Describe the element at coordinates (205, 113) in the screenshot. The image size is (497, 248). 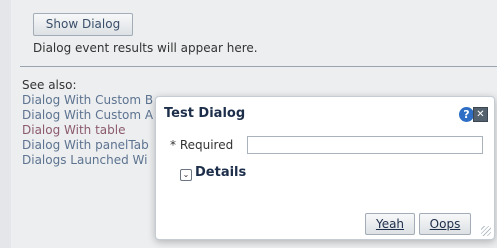
I see `dialog-title: Test Dialog` at that location.